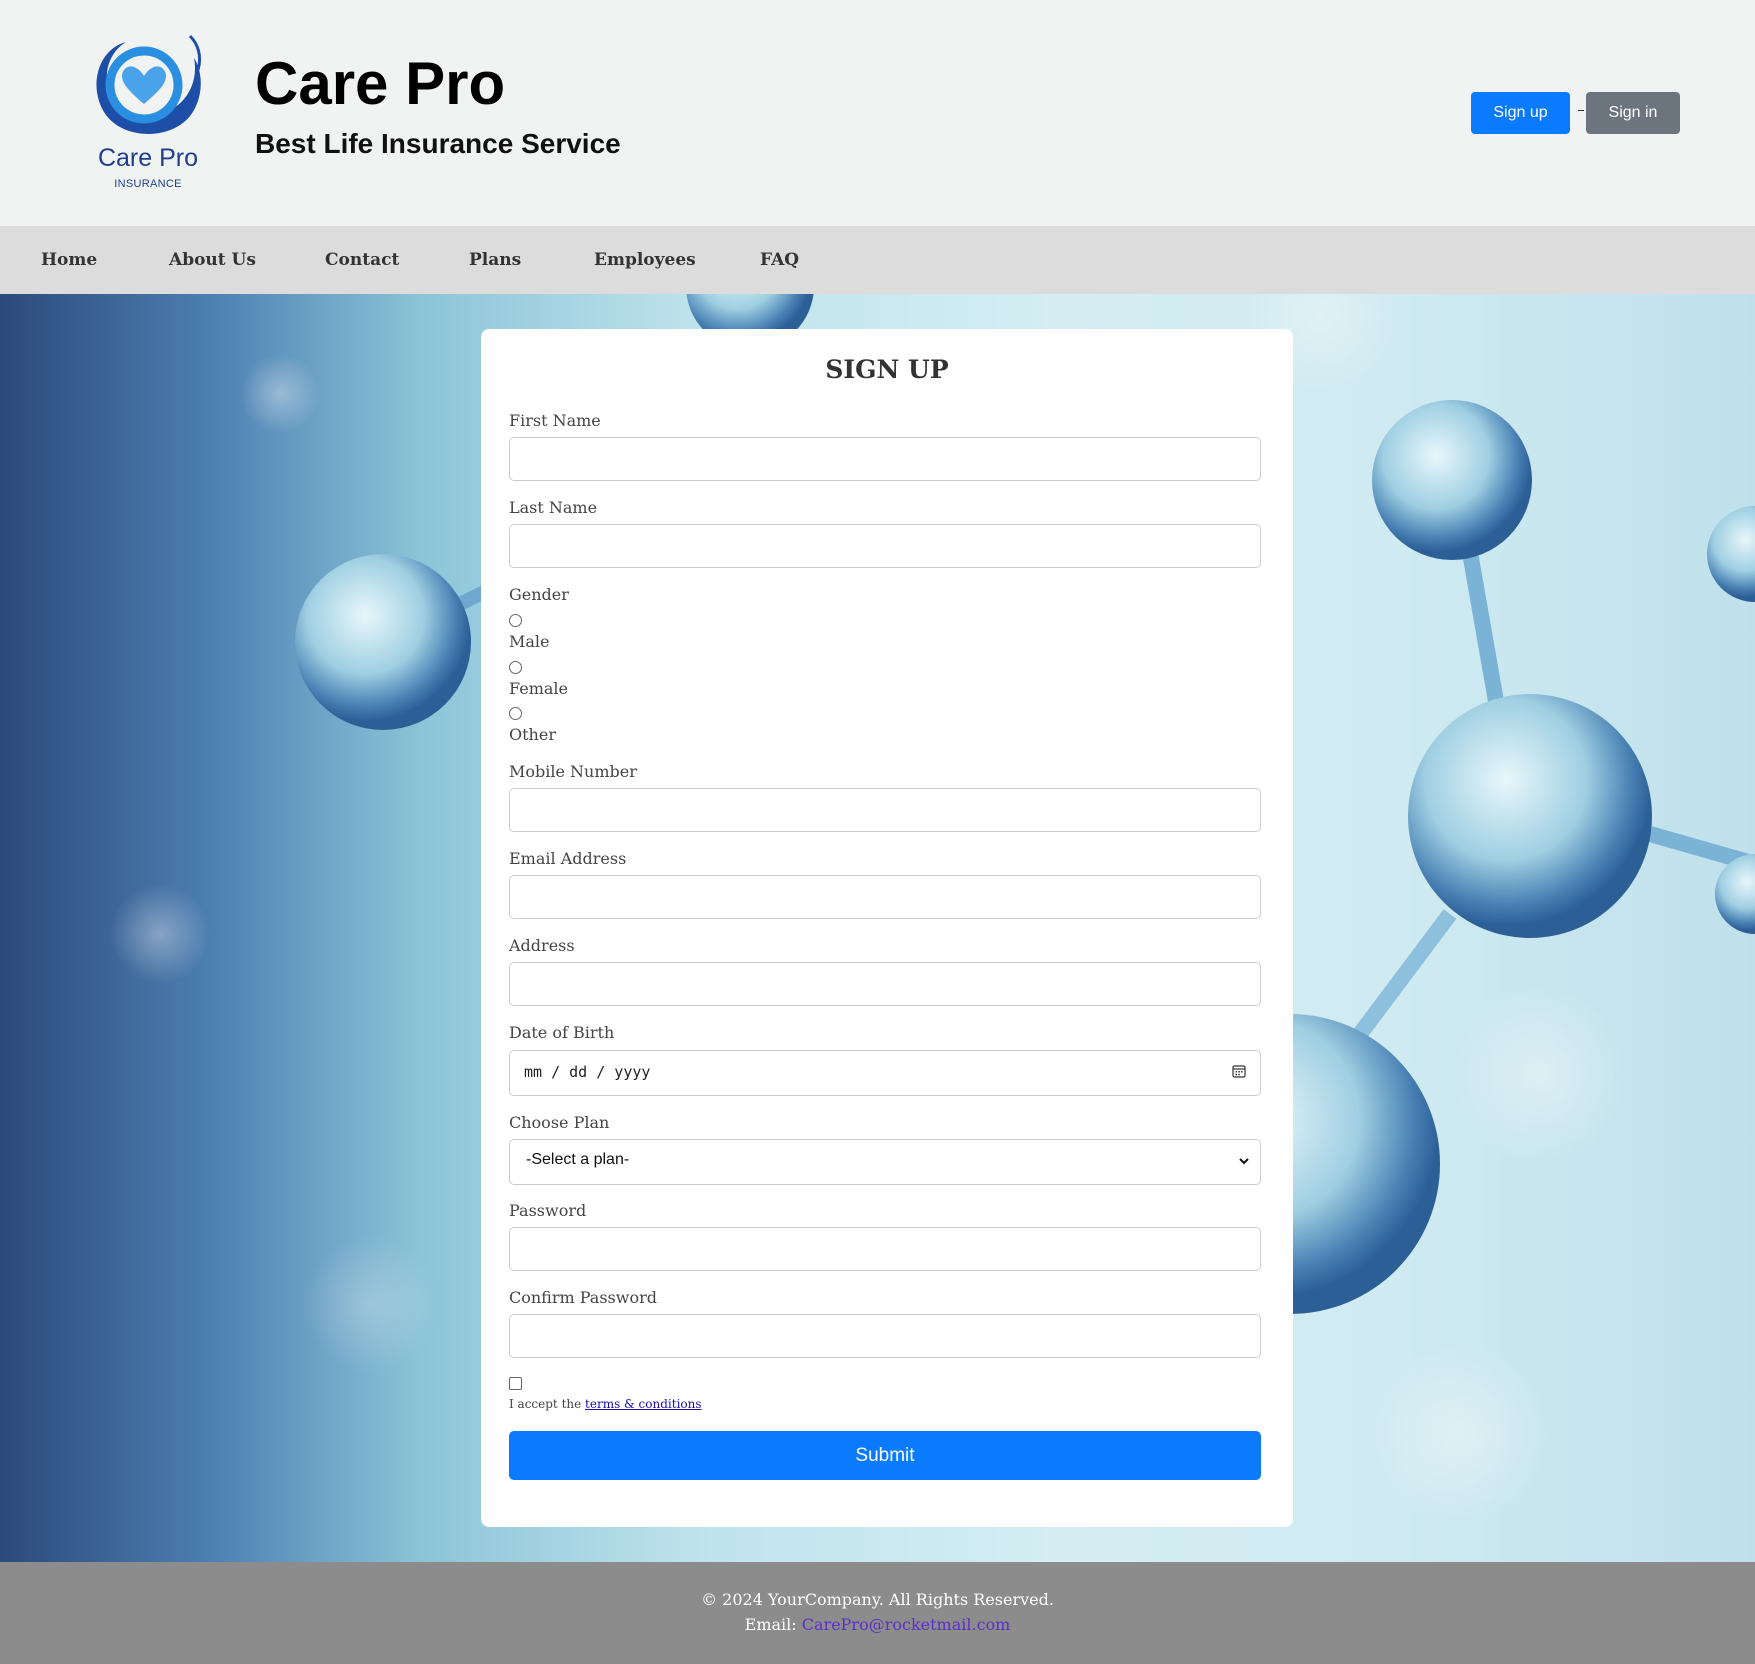 The image size is (1755, 1664). Describe the element at coordinates (547, 1404) in the screenshot. I see `terms-prefix: I accept the` at that location.